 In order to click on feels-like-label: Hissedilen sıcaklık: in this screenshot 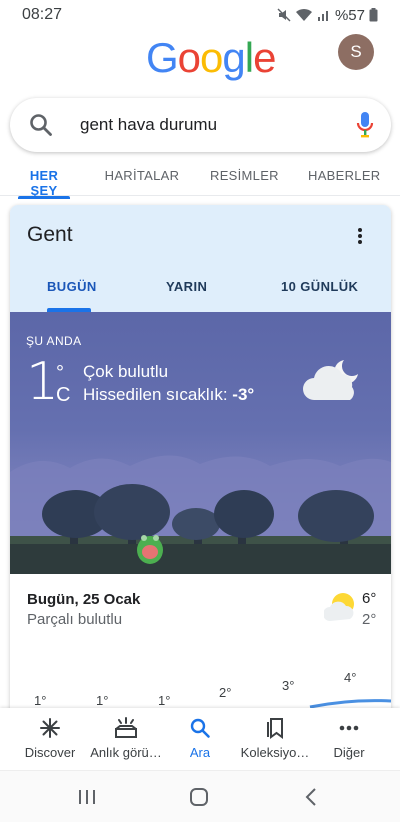, I will do `click(155, 394)`.